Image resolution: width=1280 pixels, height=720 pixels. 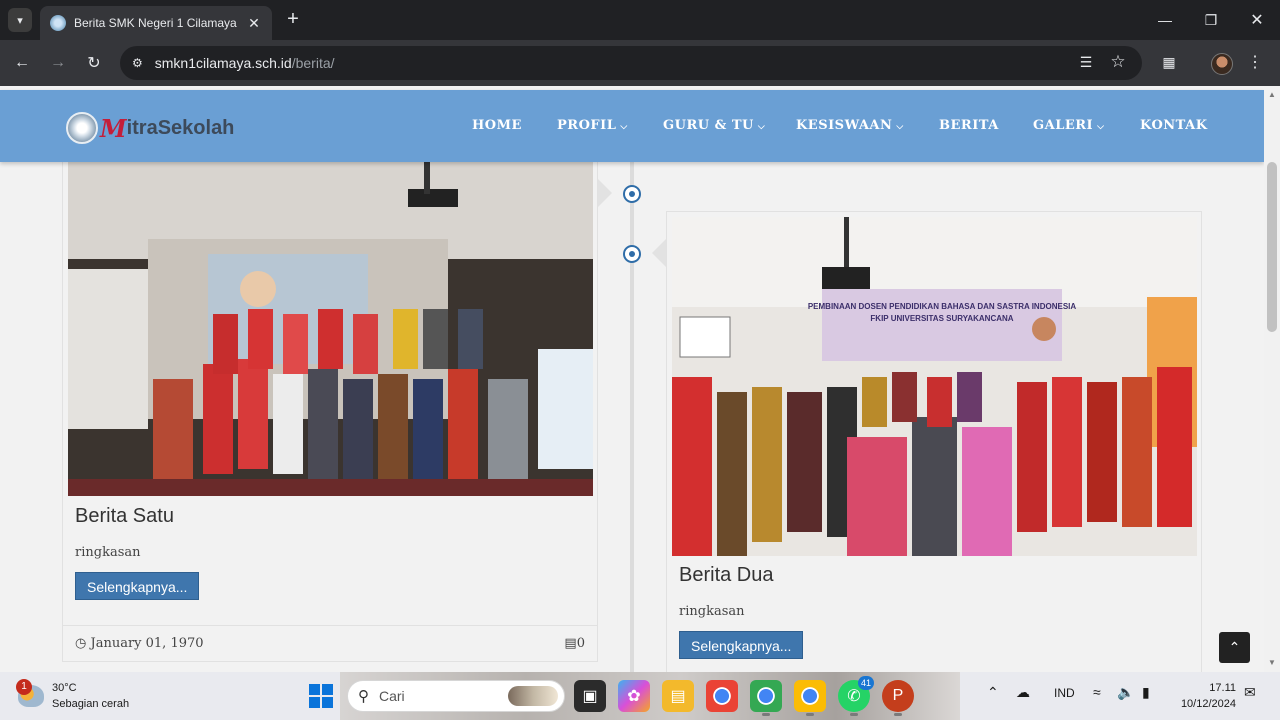 I want to click on wifi-icon: ≈, so click(x=1097, y=692).